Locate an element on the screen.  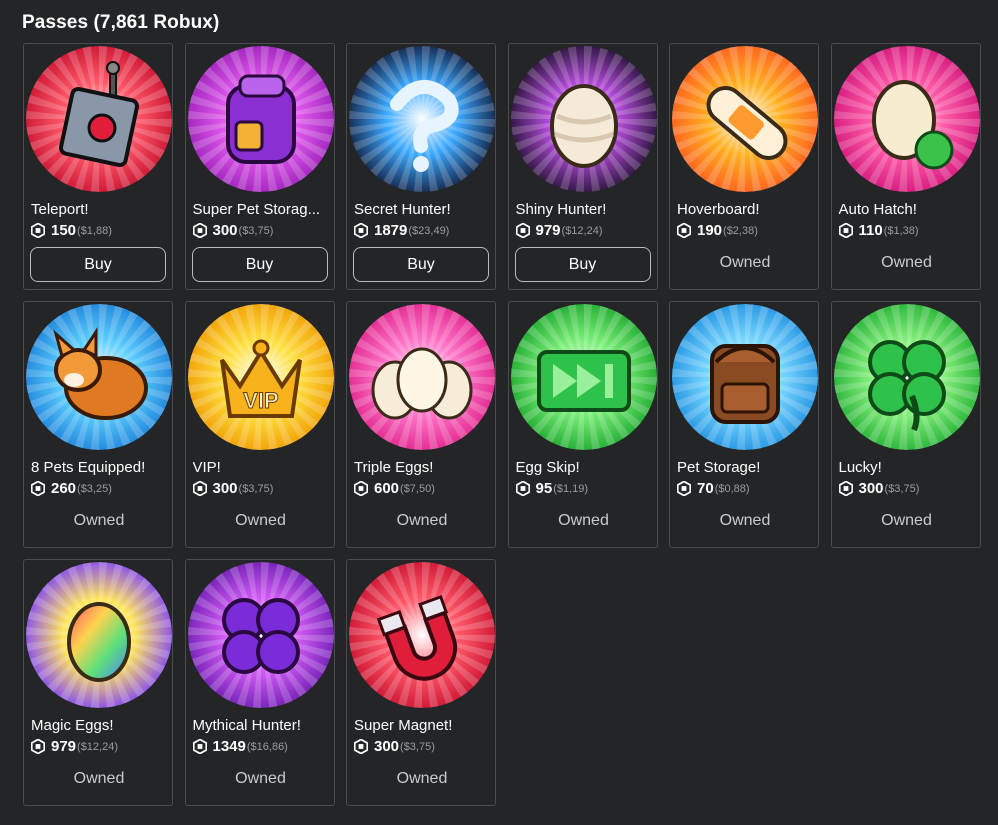
vip-crown-icon: VIP is located at coordinates (260, 377).